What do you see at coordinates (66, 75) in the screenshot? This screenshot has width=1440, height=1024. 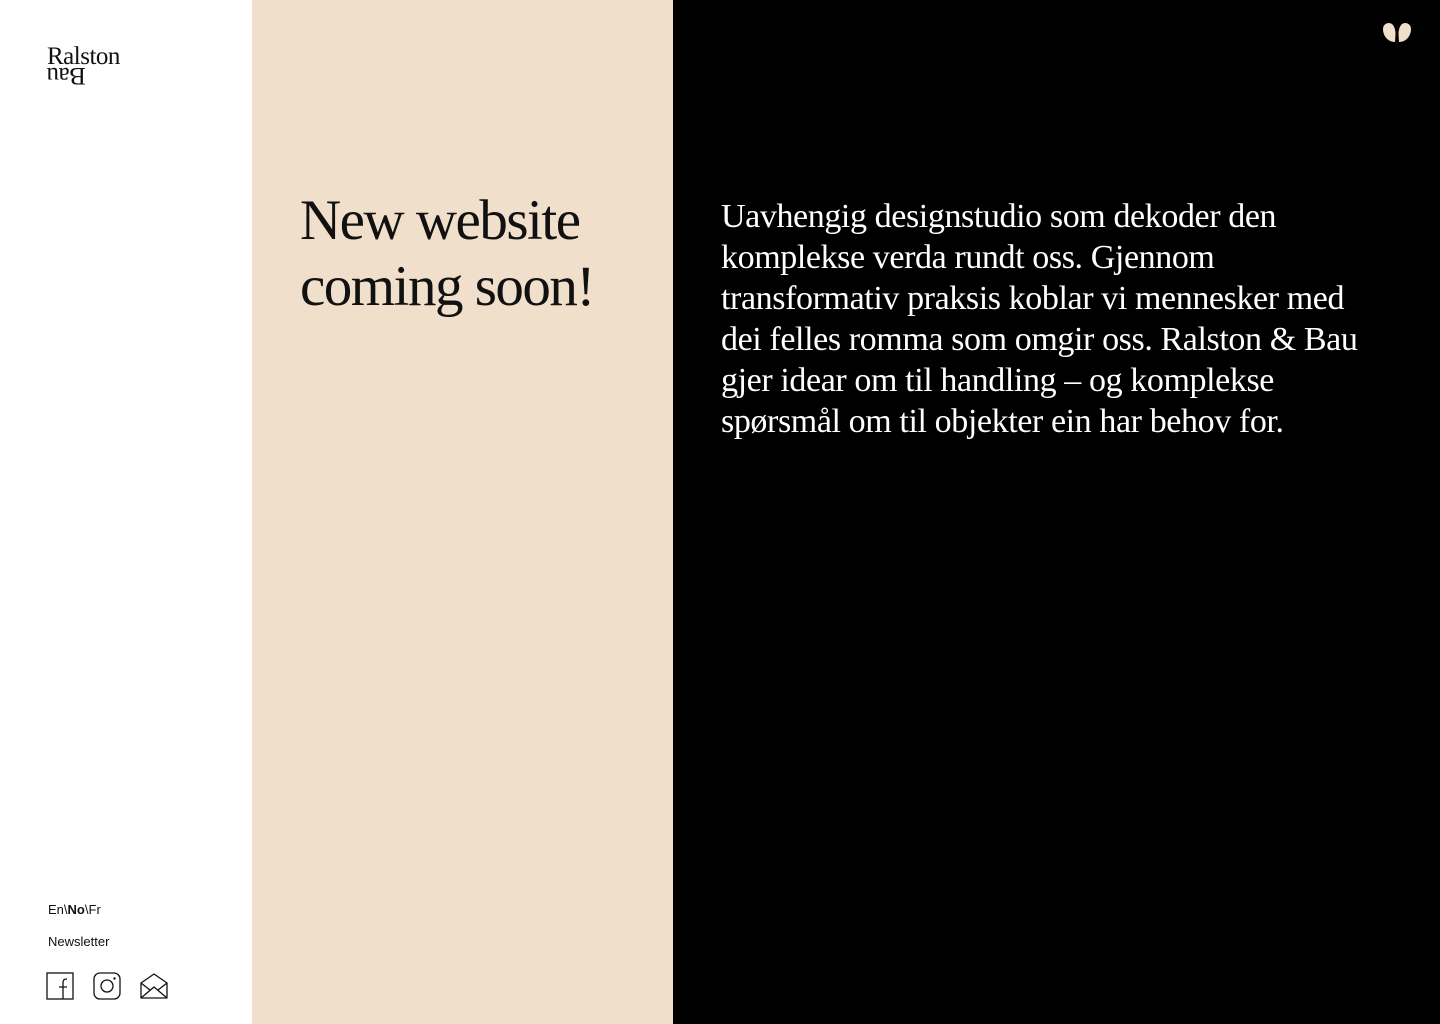 I see `logo-line-2: Bau` at bounding box center [66, 75].